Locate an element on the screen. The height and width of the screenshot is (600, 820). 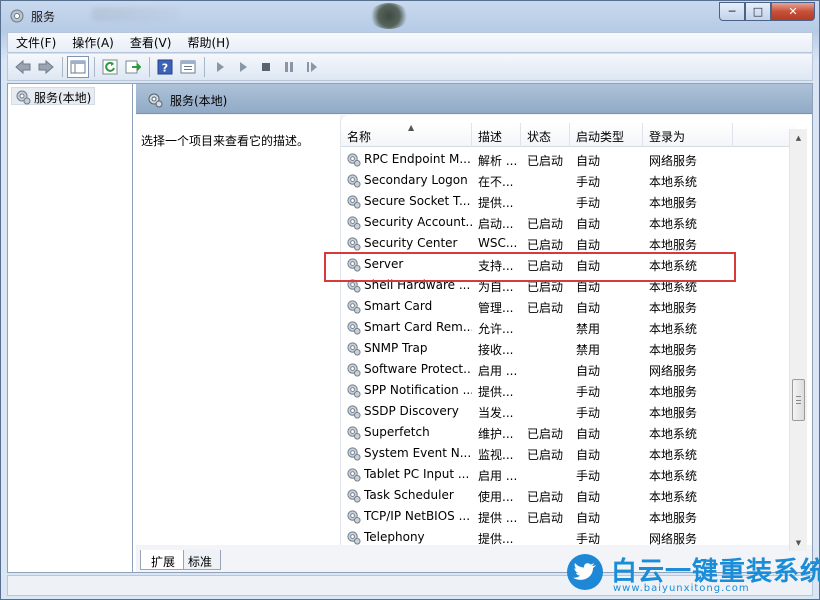
service-name: Telephony is located at coordinates (394, 537).